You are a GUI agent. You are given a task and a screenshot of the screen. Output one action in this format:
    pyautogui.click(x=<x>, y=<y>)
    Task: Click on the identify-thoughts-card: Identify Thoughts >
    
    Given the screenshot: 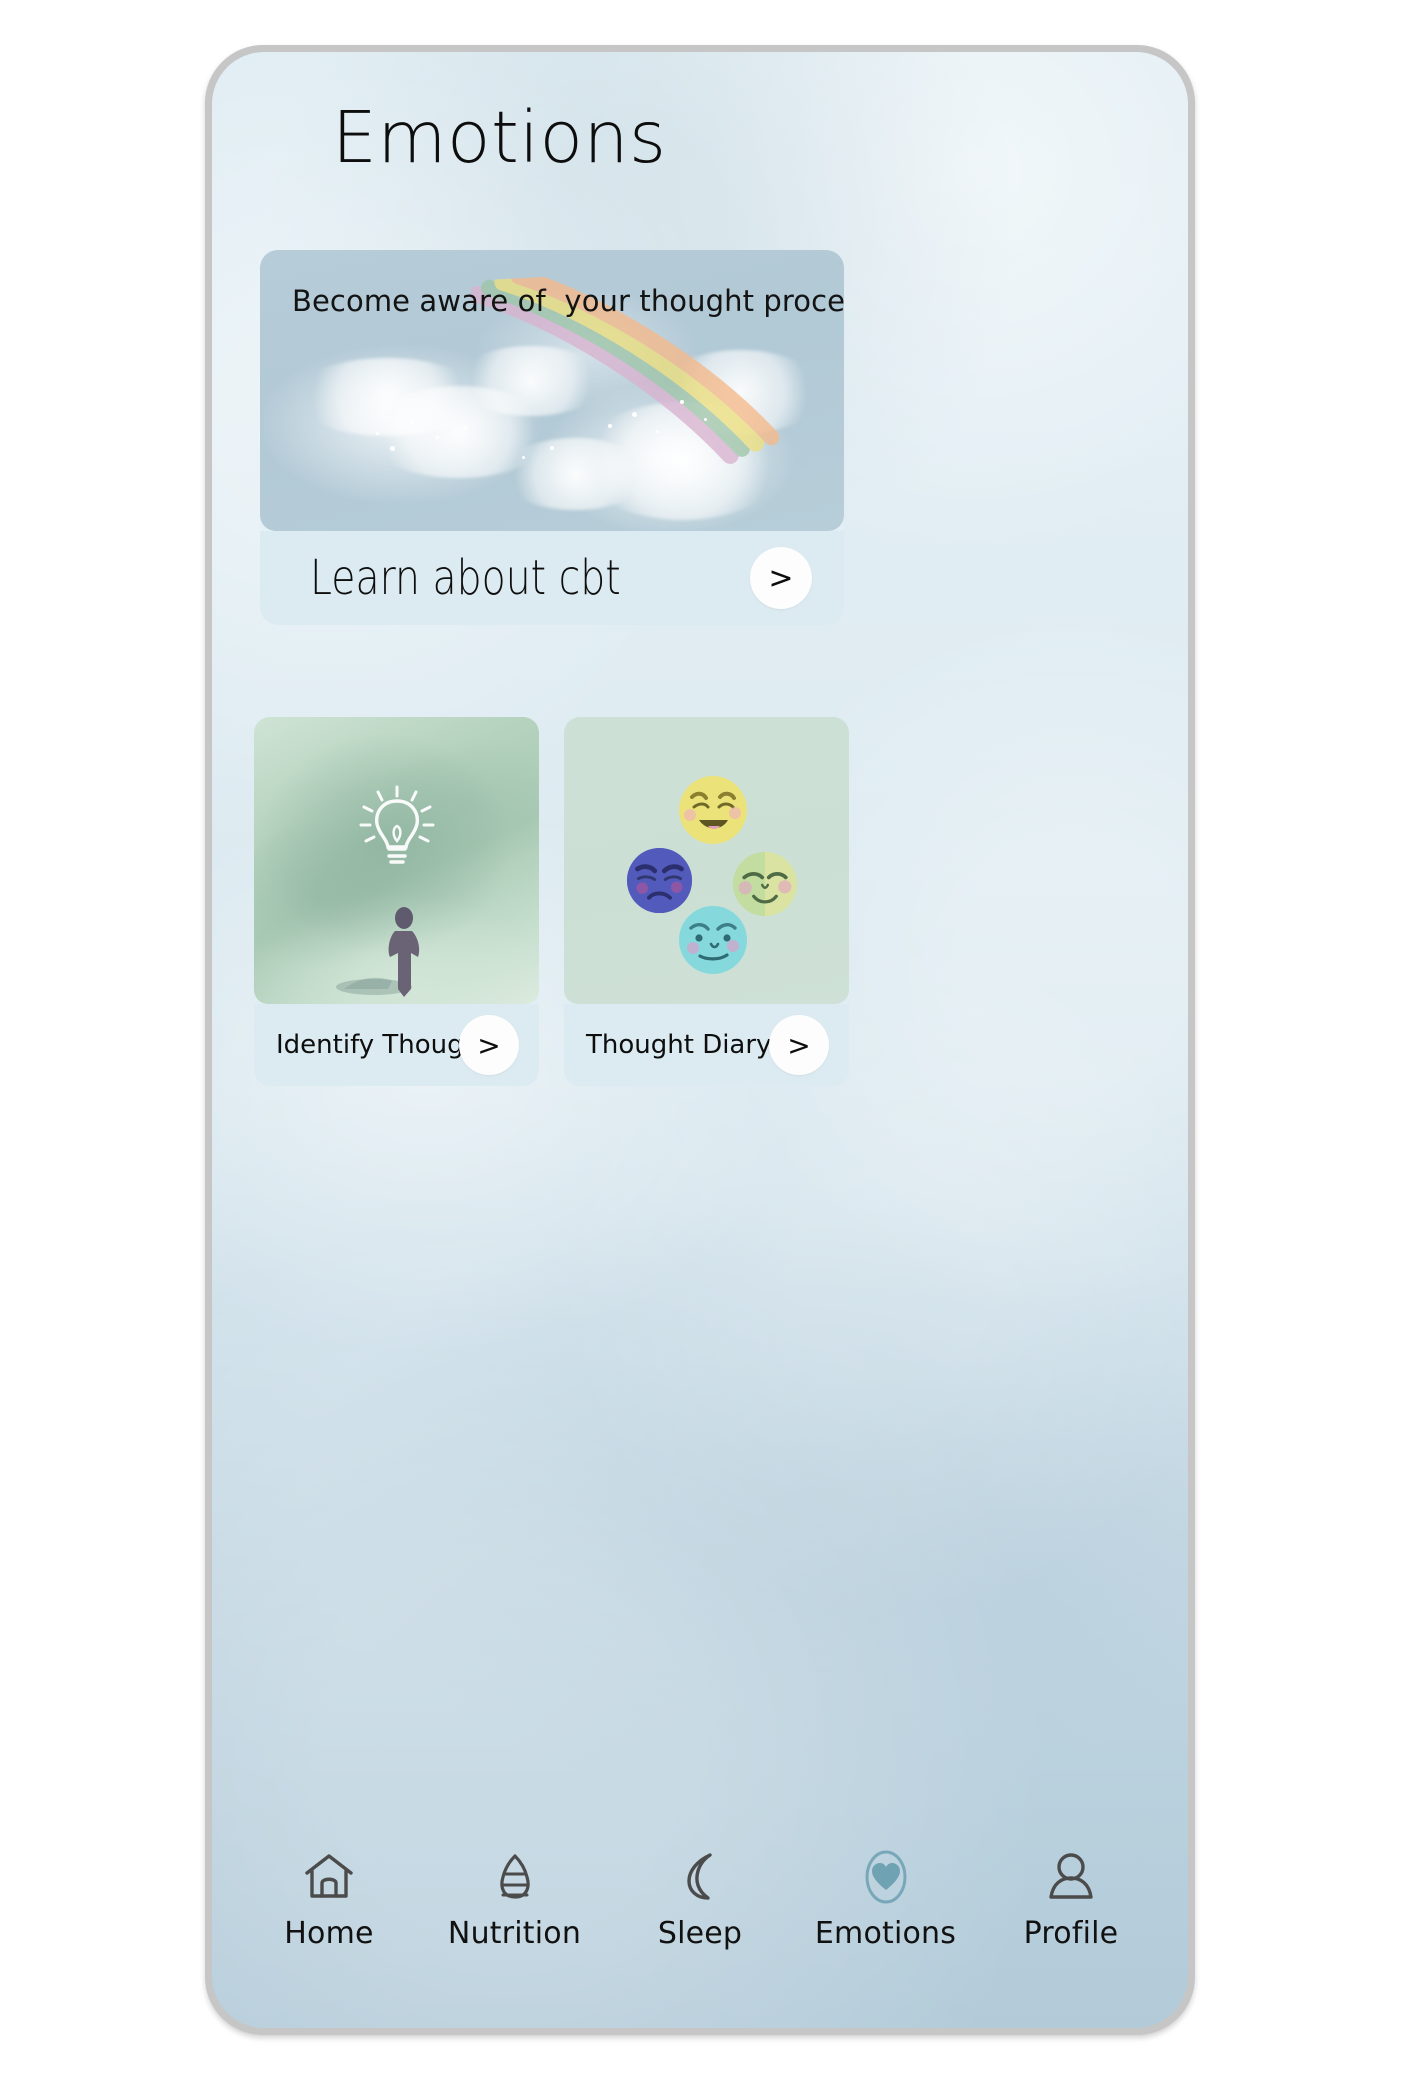 What is the action you would take?
    pyautogui.click(x=396, y=901)
    